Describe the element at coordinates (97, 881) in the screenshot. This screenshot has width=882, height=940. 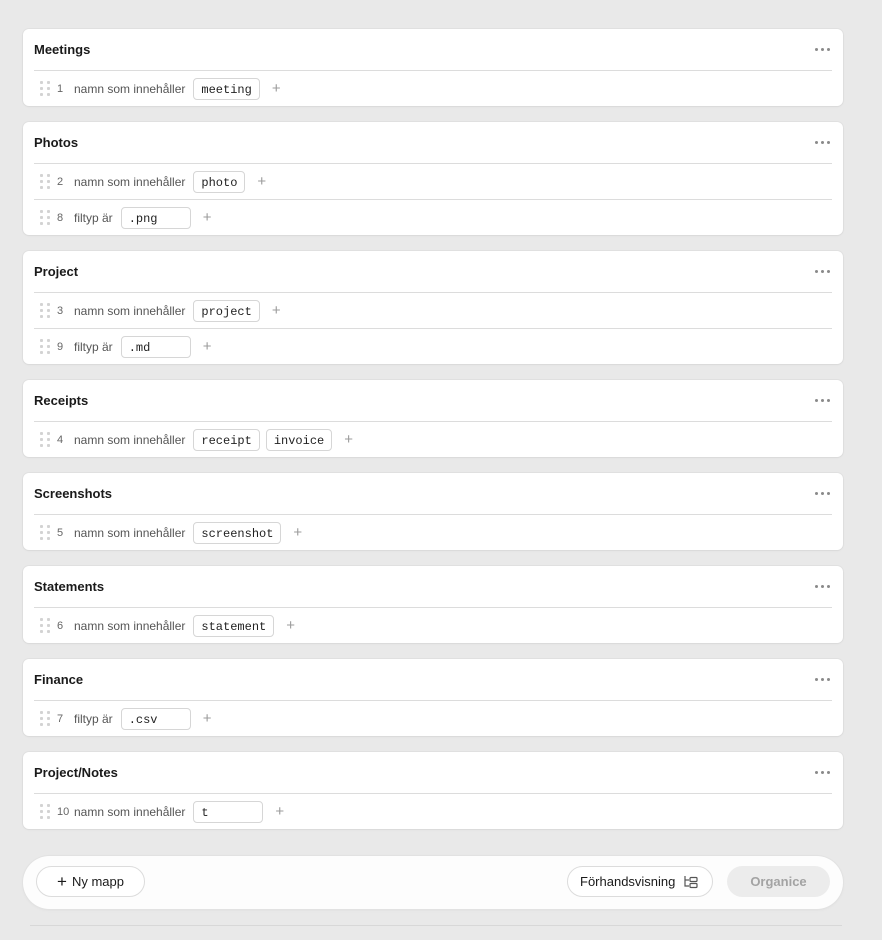
I see `new-folder-label: Ny mapp` at that location.